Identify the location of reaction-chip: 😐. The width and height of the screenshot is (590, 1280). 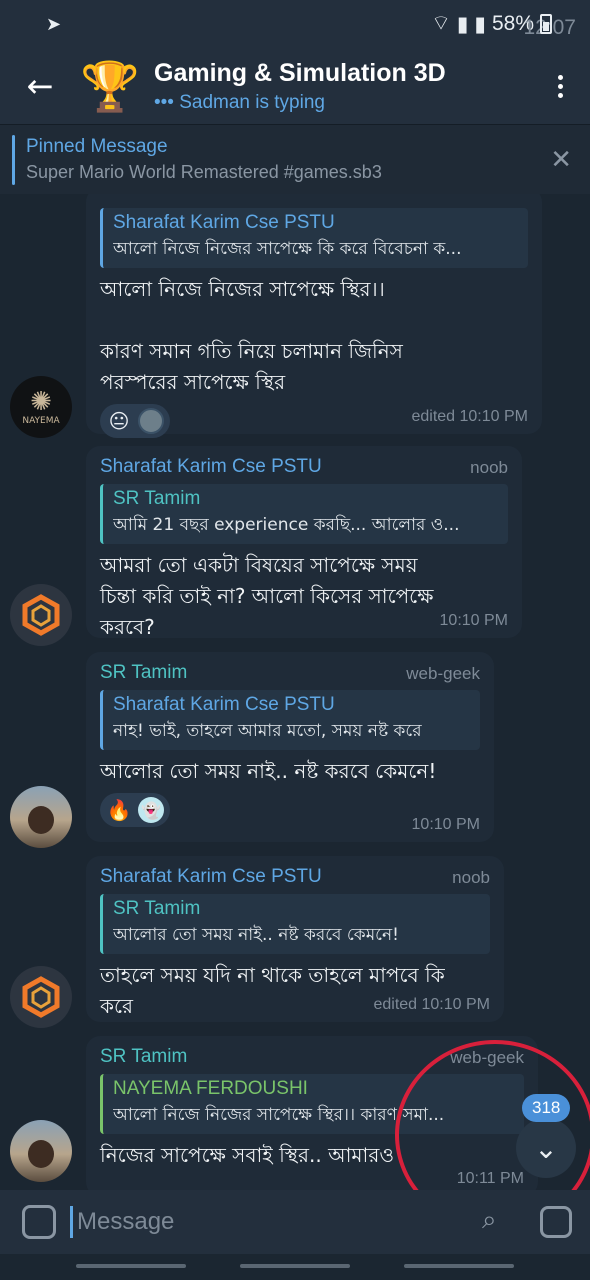
(135, 421).